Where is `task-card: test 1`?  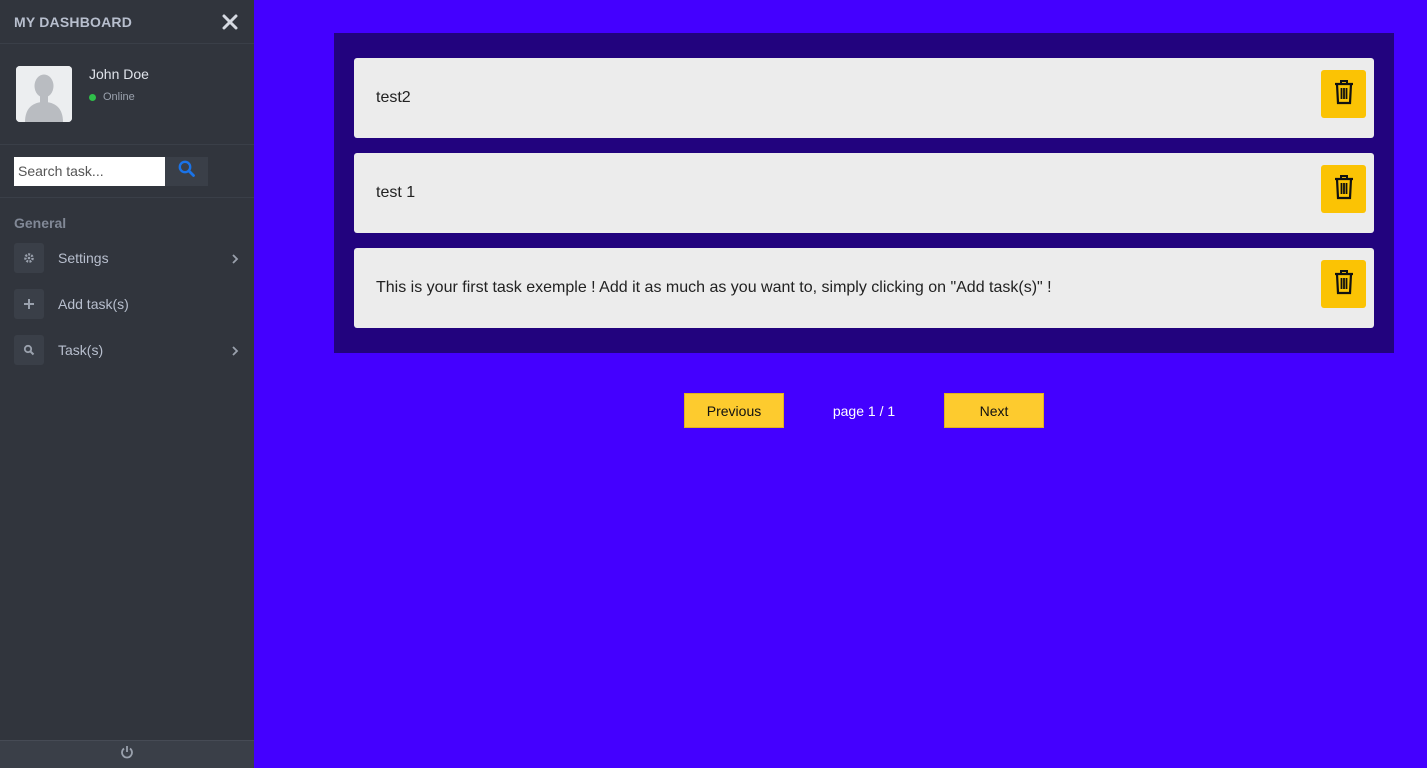
task-card: test 1 is located at coordinates (864, 193).